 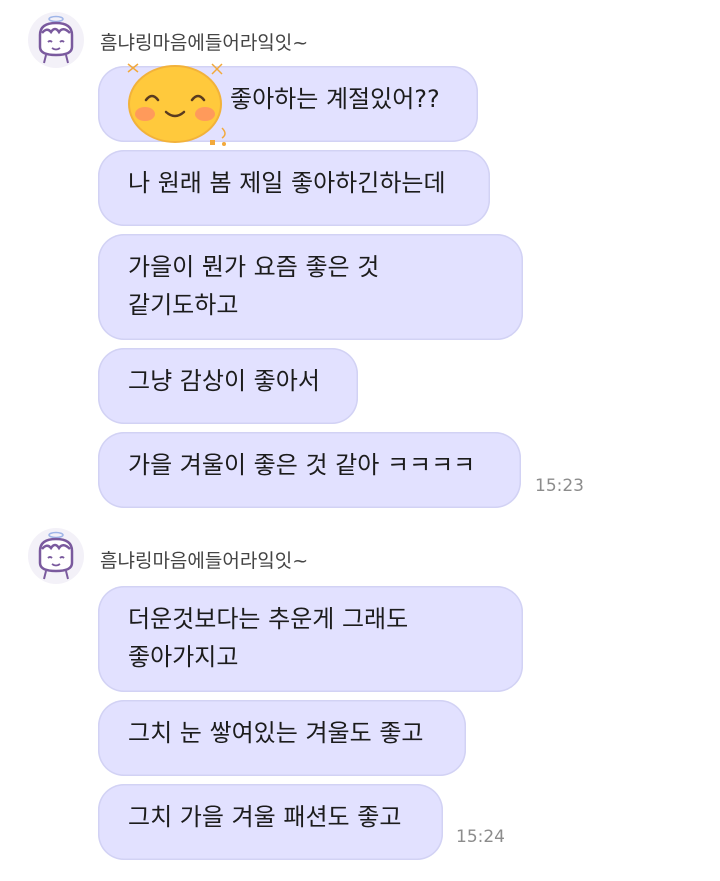 What do you see at coordinates (265, 817) in the screenshot?
I see `message-text: 그치 가을 겨울 패션도 좋고` at bounding box center [265, 817].